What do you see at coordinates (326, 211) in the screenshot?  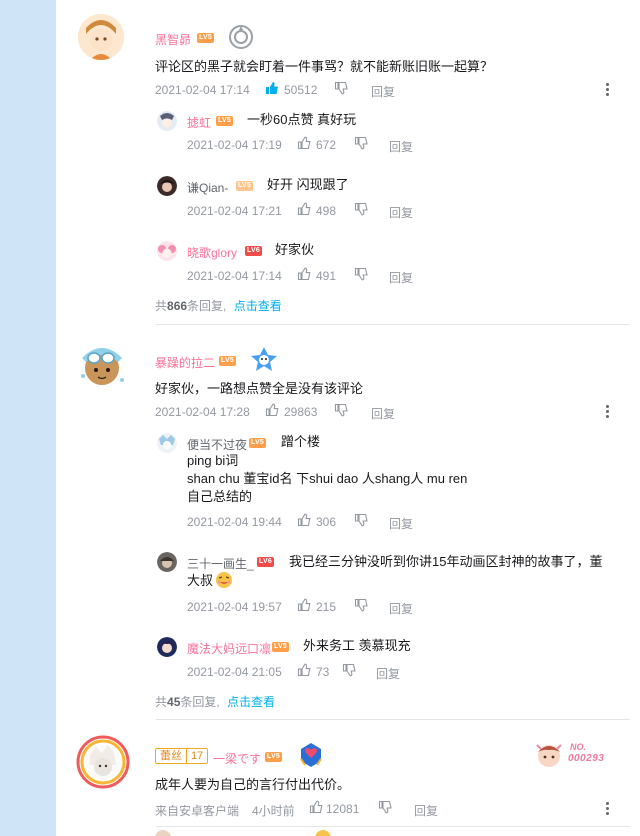 I see `like-count: 498` at bounding box center [326, 211].